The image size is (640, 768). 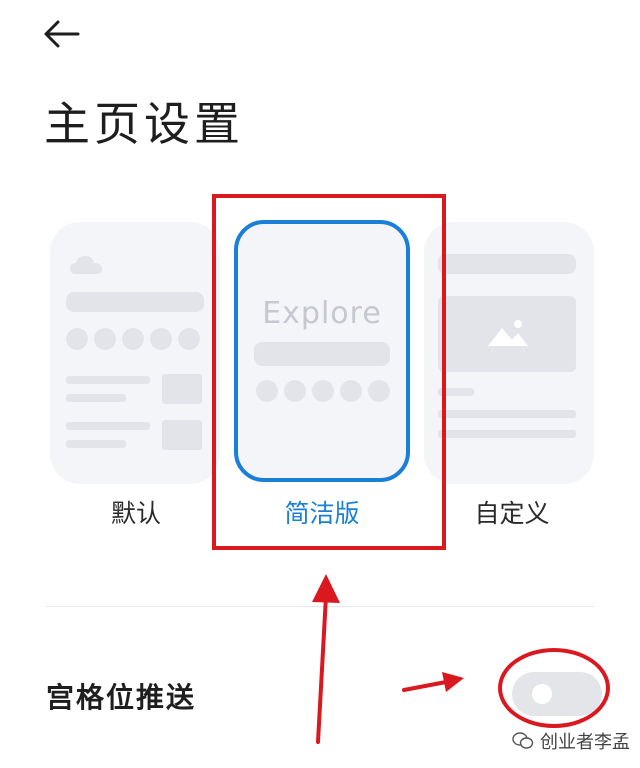 I want to click on back-button, so click(x=62, y=34).